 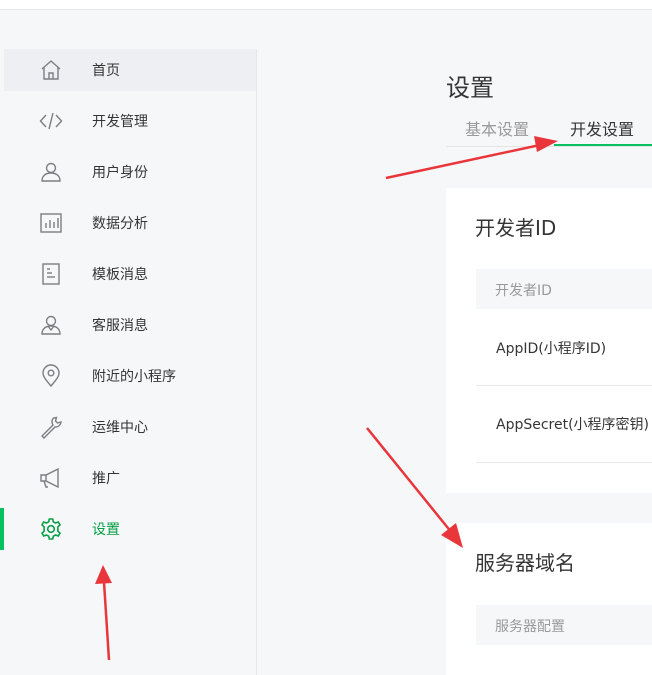 What do you see at coordinates (523, 291) in the screenshot?
I see `table-header-label: 开发者ID` at bounding box center [523, 291].